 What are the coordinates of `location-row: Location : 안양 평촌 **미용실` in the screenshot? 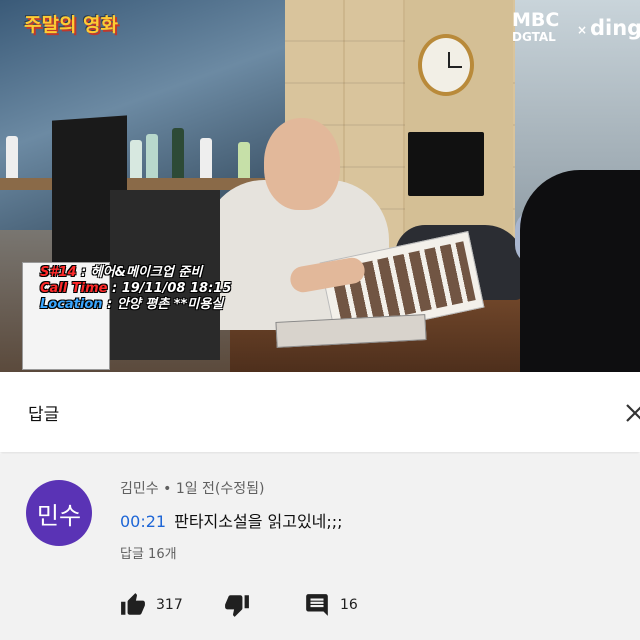 It's located at (135, 305).